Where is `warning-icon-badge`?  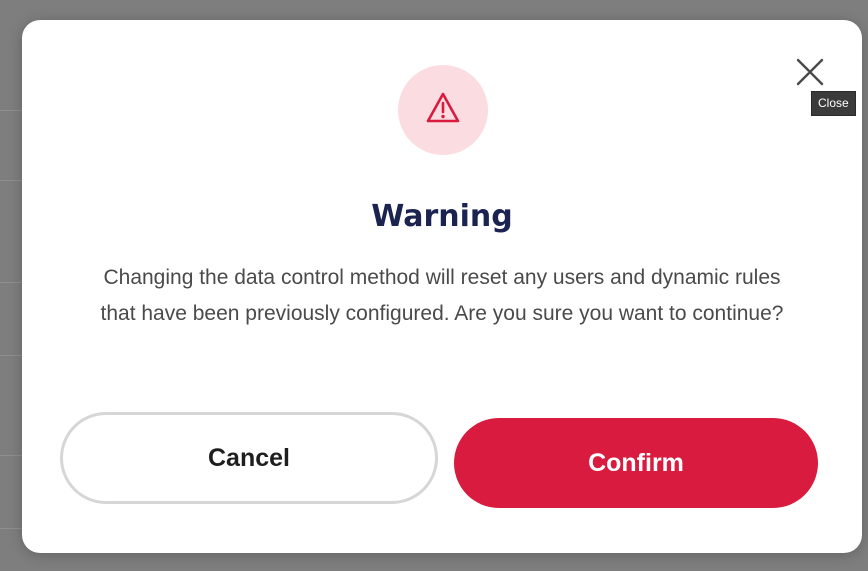 warning-icon-badge is located at coordinates (443, 110).